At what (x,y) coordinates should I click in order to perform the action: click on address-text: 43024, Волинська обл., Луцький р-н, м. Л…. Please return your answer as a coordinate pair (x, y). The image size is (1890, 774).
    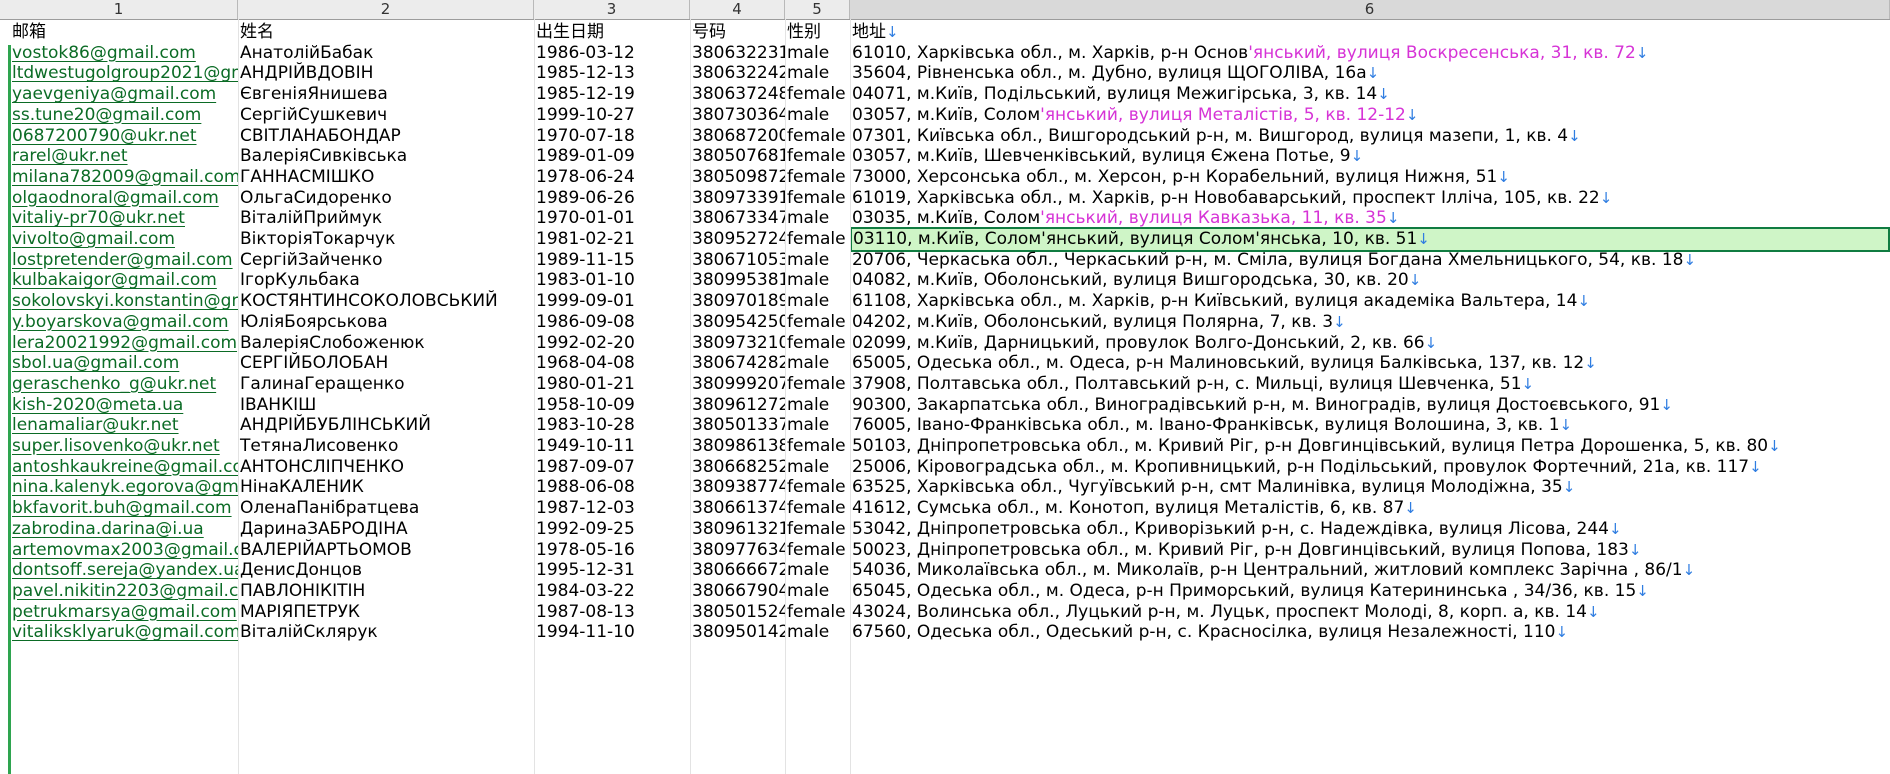
    Looking at the image, I should click on (1219, 611).